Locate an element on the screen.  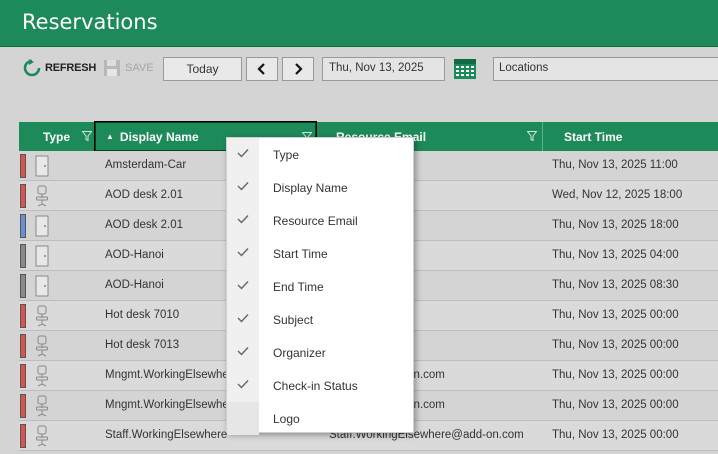
start-time-cell: Thu, Nov 13, 2025 11:00 is located at coordinates (615, 165).